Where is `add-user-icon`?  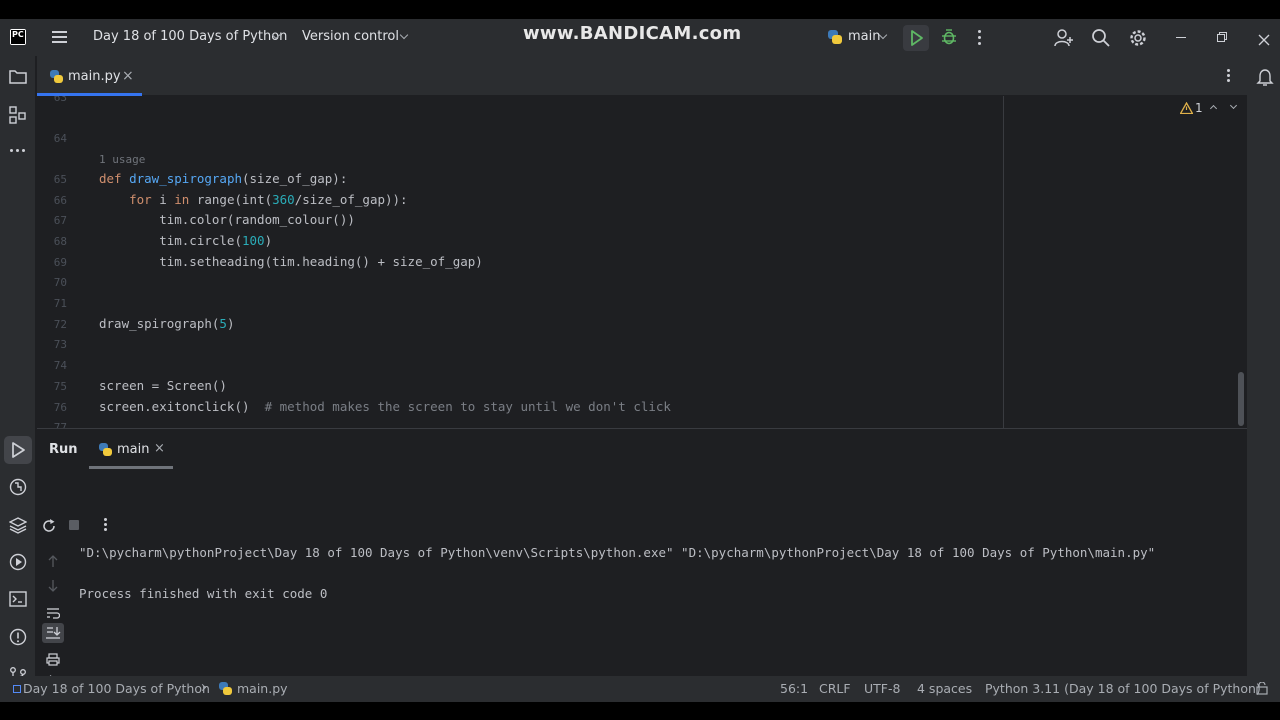 add-user-icon is located at coordinates (1064, 38).